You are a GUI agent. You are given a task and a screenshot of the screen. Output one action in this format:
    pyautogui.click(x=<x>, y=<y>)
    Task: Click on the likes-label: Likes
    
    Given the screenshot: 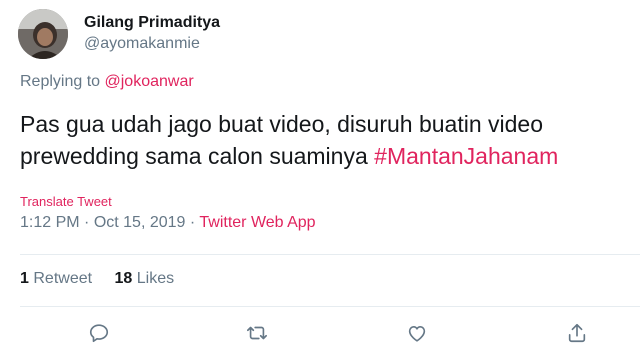 What is the action you would take?
    pyautogui.click(x=155, y=278)
    